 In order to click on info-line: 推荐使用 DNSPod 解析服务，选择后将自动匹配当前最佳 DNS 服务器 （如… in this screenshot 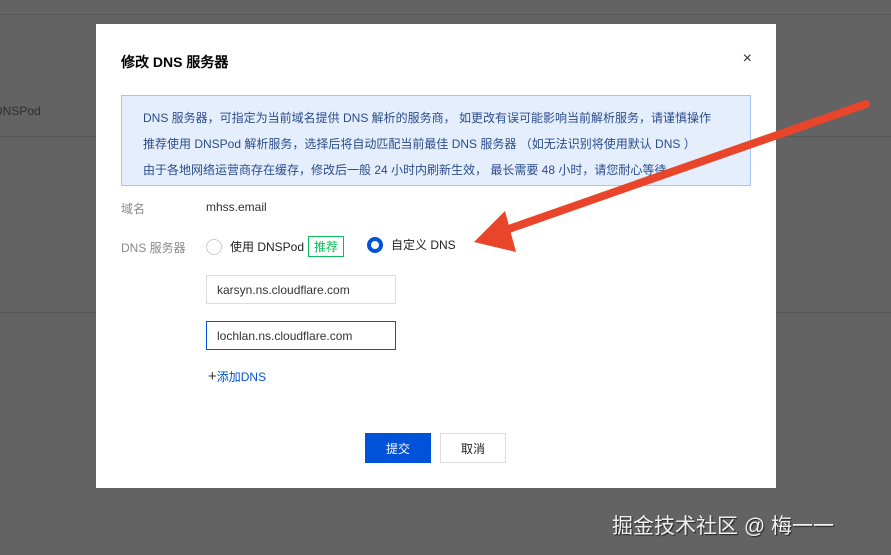, I will do `click(419, 144)`.